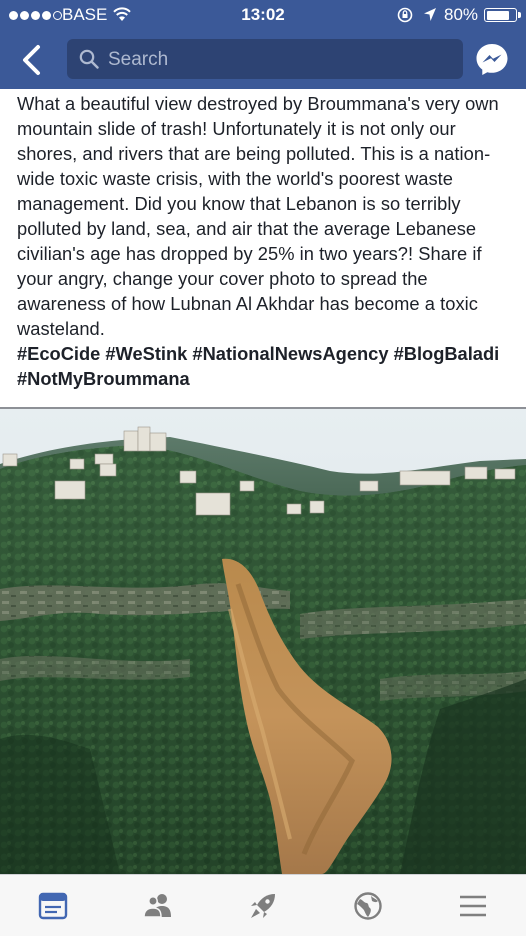 This screenshot has width=526, height=936. I want to click on bottom-tab-bar, so click(263, 905).